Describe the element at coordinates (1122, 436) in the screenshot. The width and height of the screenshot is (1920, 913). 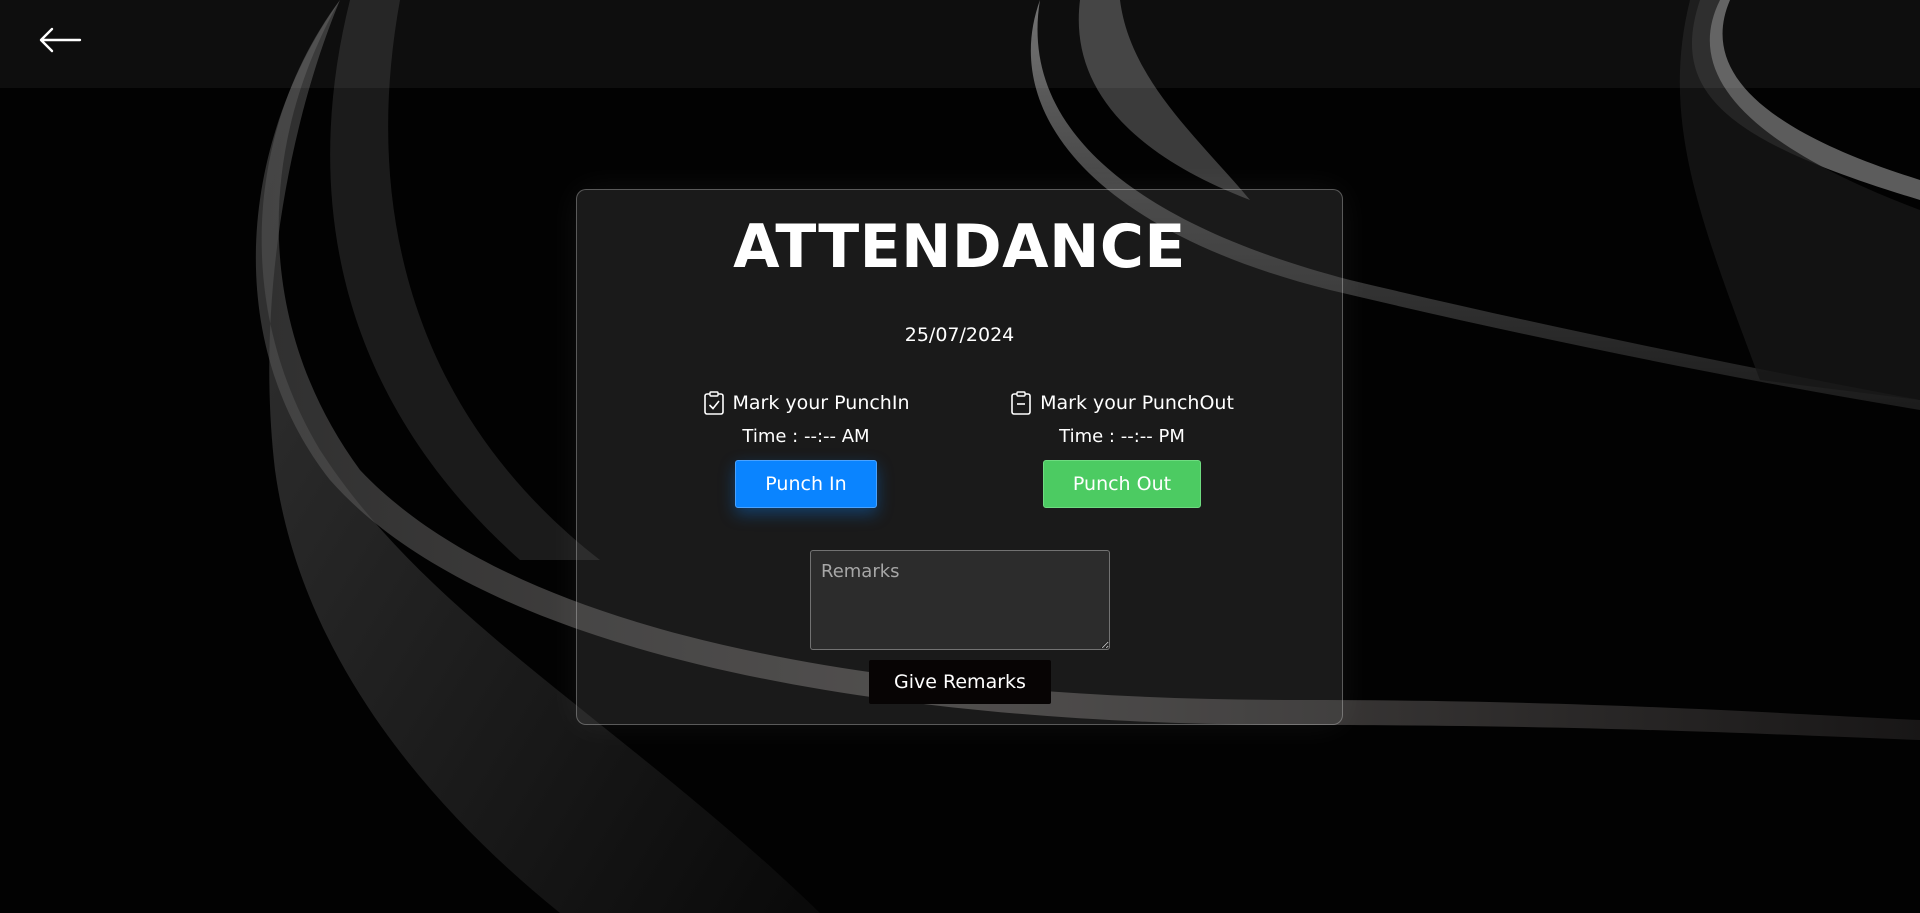
I see `punch-out-time: Time : --:-- PM` at that location.